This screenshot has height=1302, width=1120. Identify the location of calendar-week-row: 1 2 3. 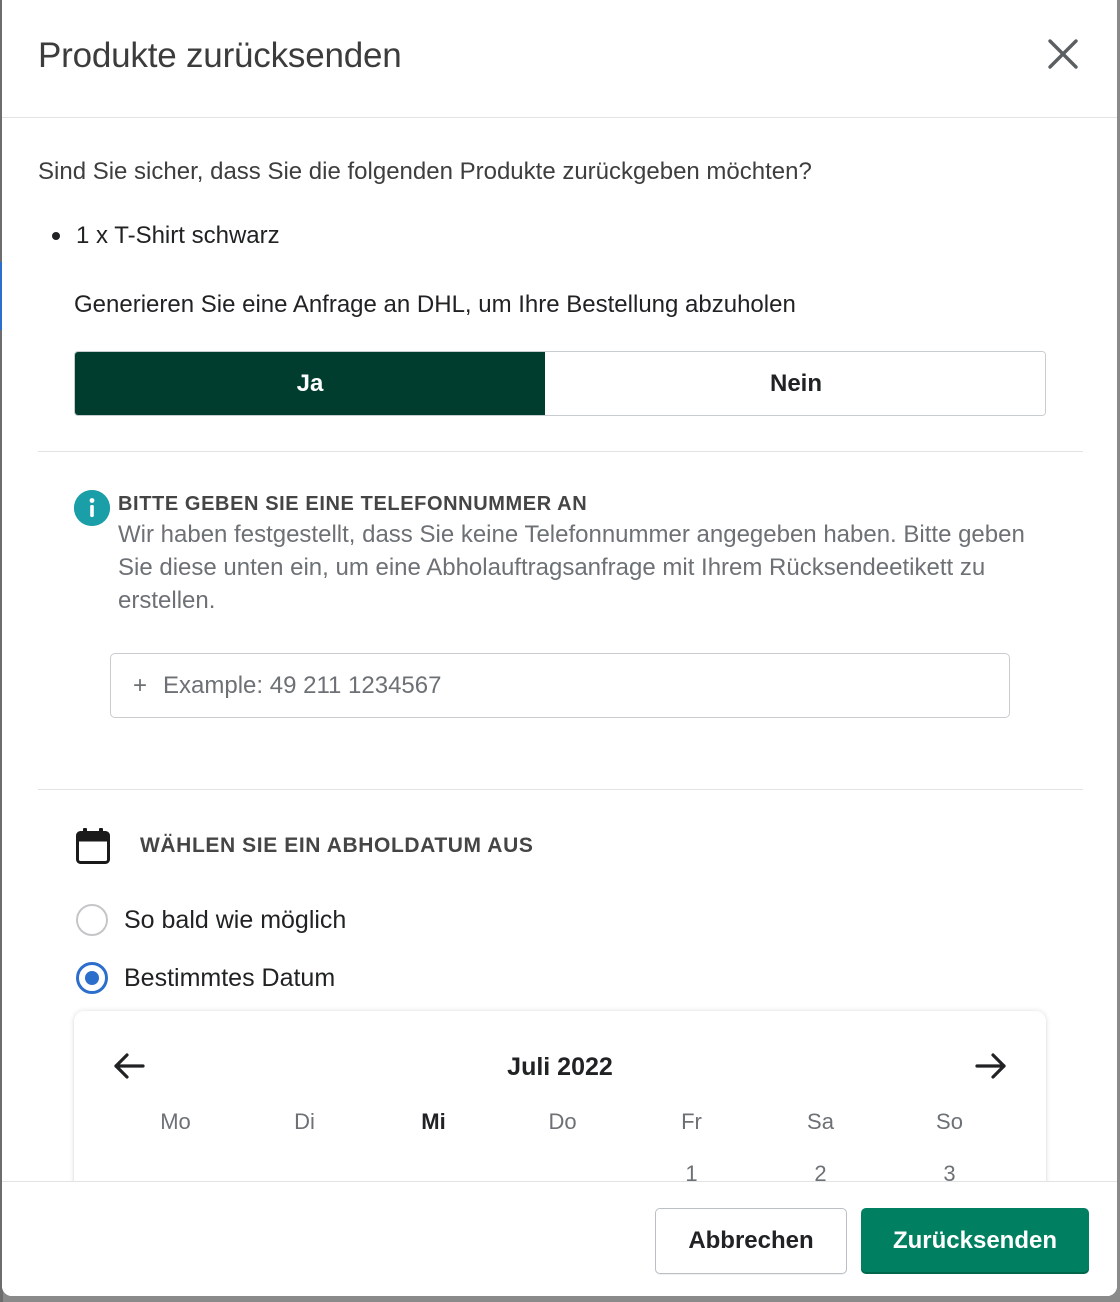
(562, 1171).